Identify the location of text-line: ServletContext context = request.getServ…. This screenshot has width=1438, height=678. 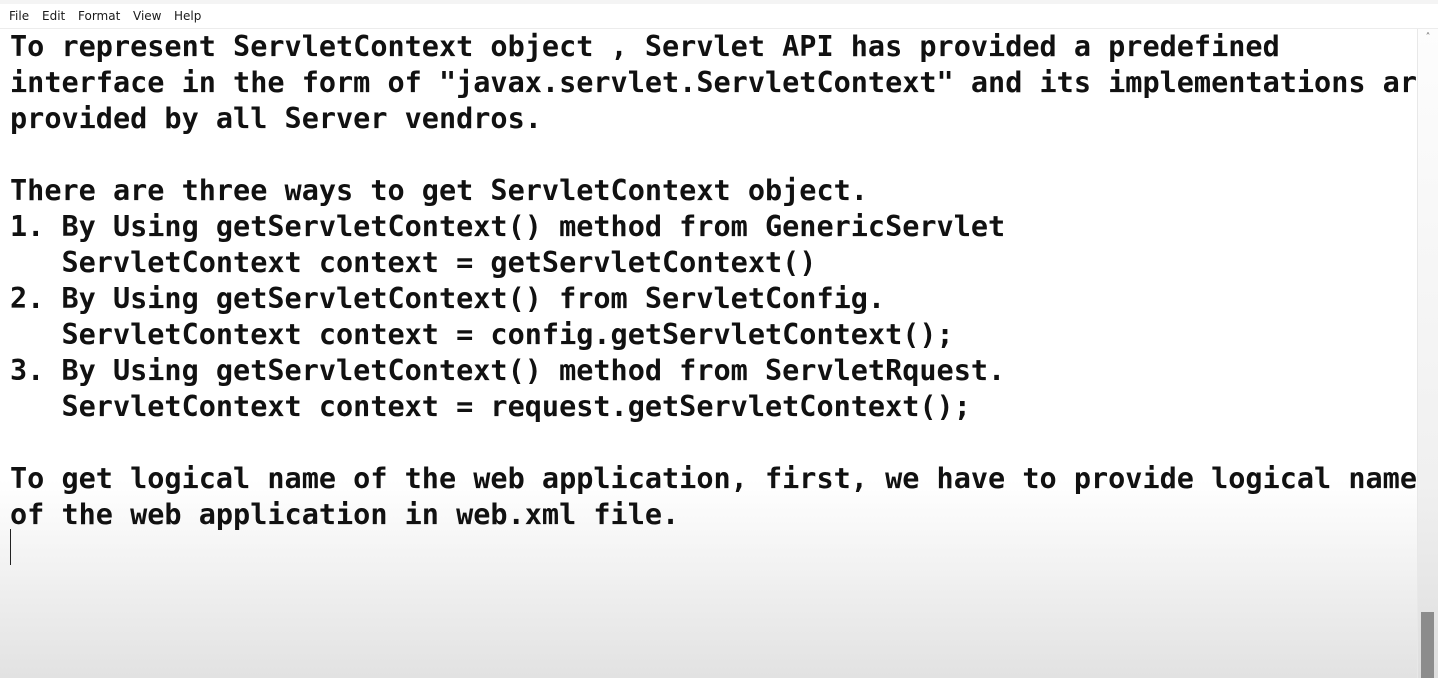
(490, 406).